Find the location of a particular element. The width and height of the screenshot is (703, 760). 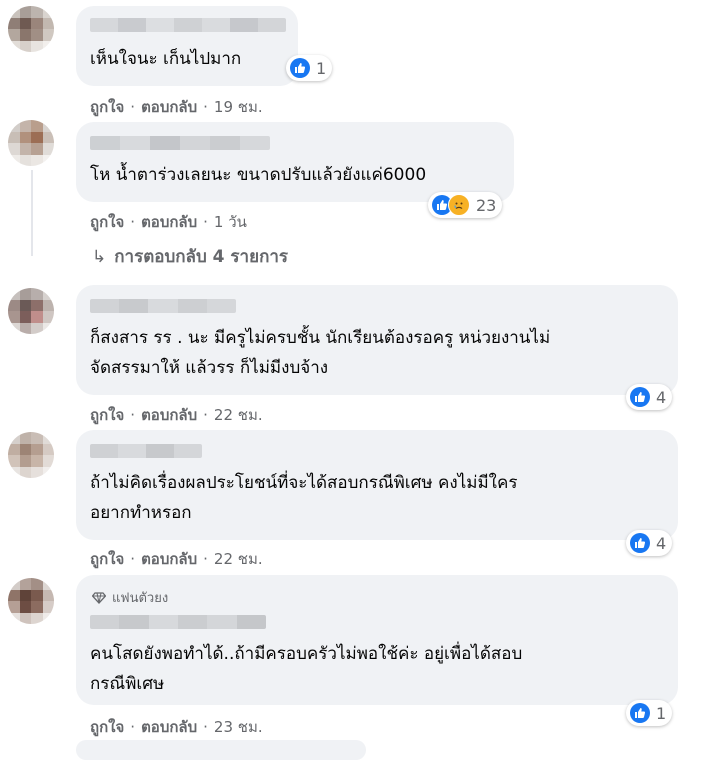

comment-actions: ถูกใจ · ตอบกลับ · 1 วัน is located at coordinates (168, 222).